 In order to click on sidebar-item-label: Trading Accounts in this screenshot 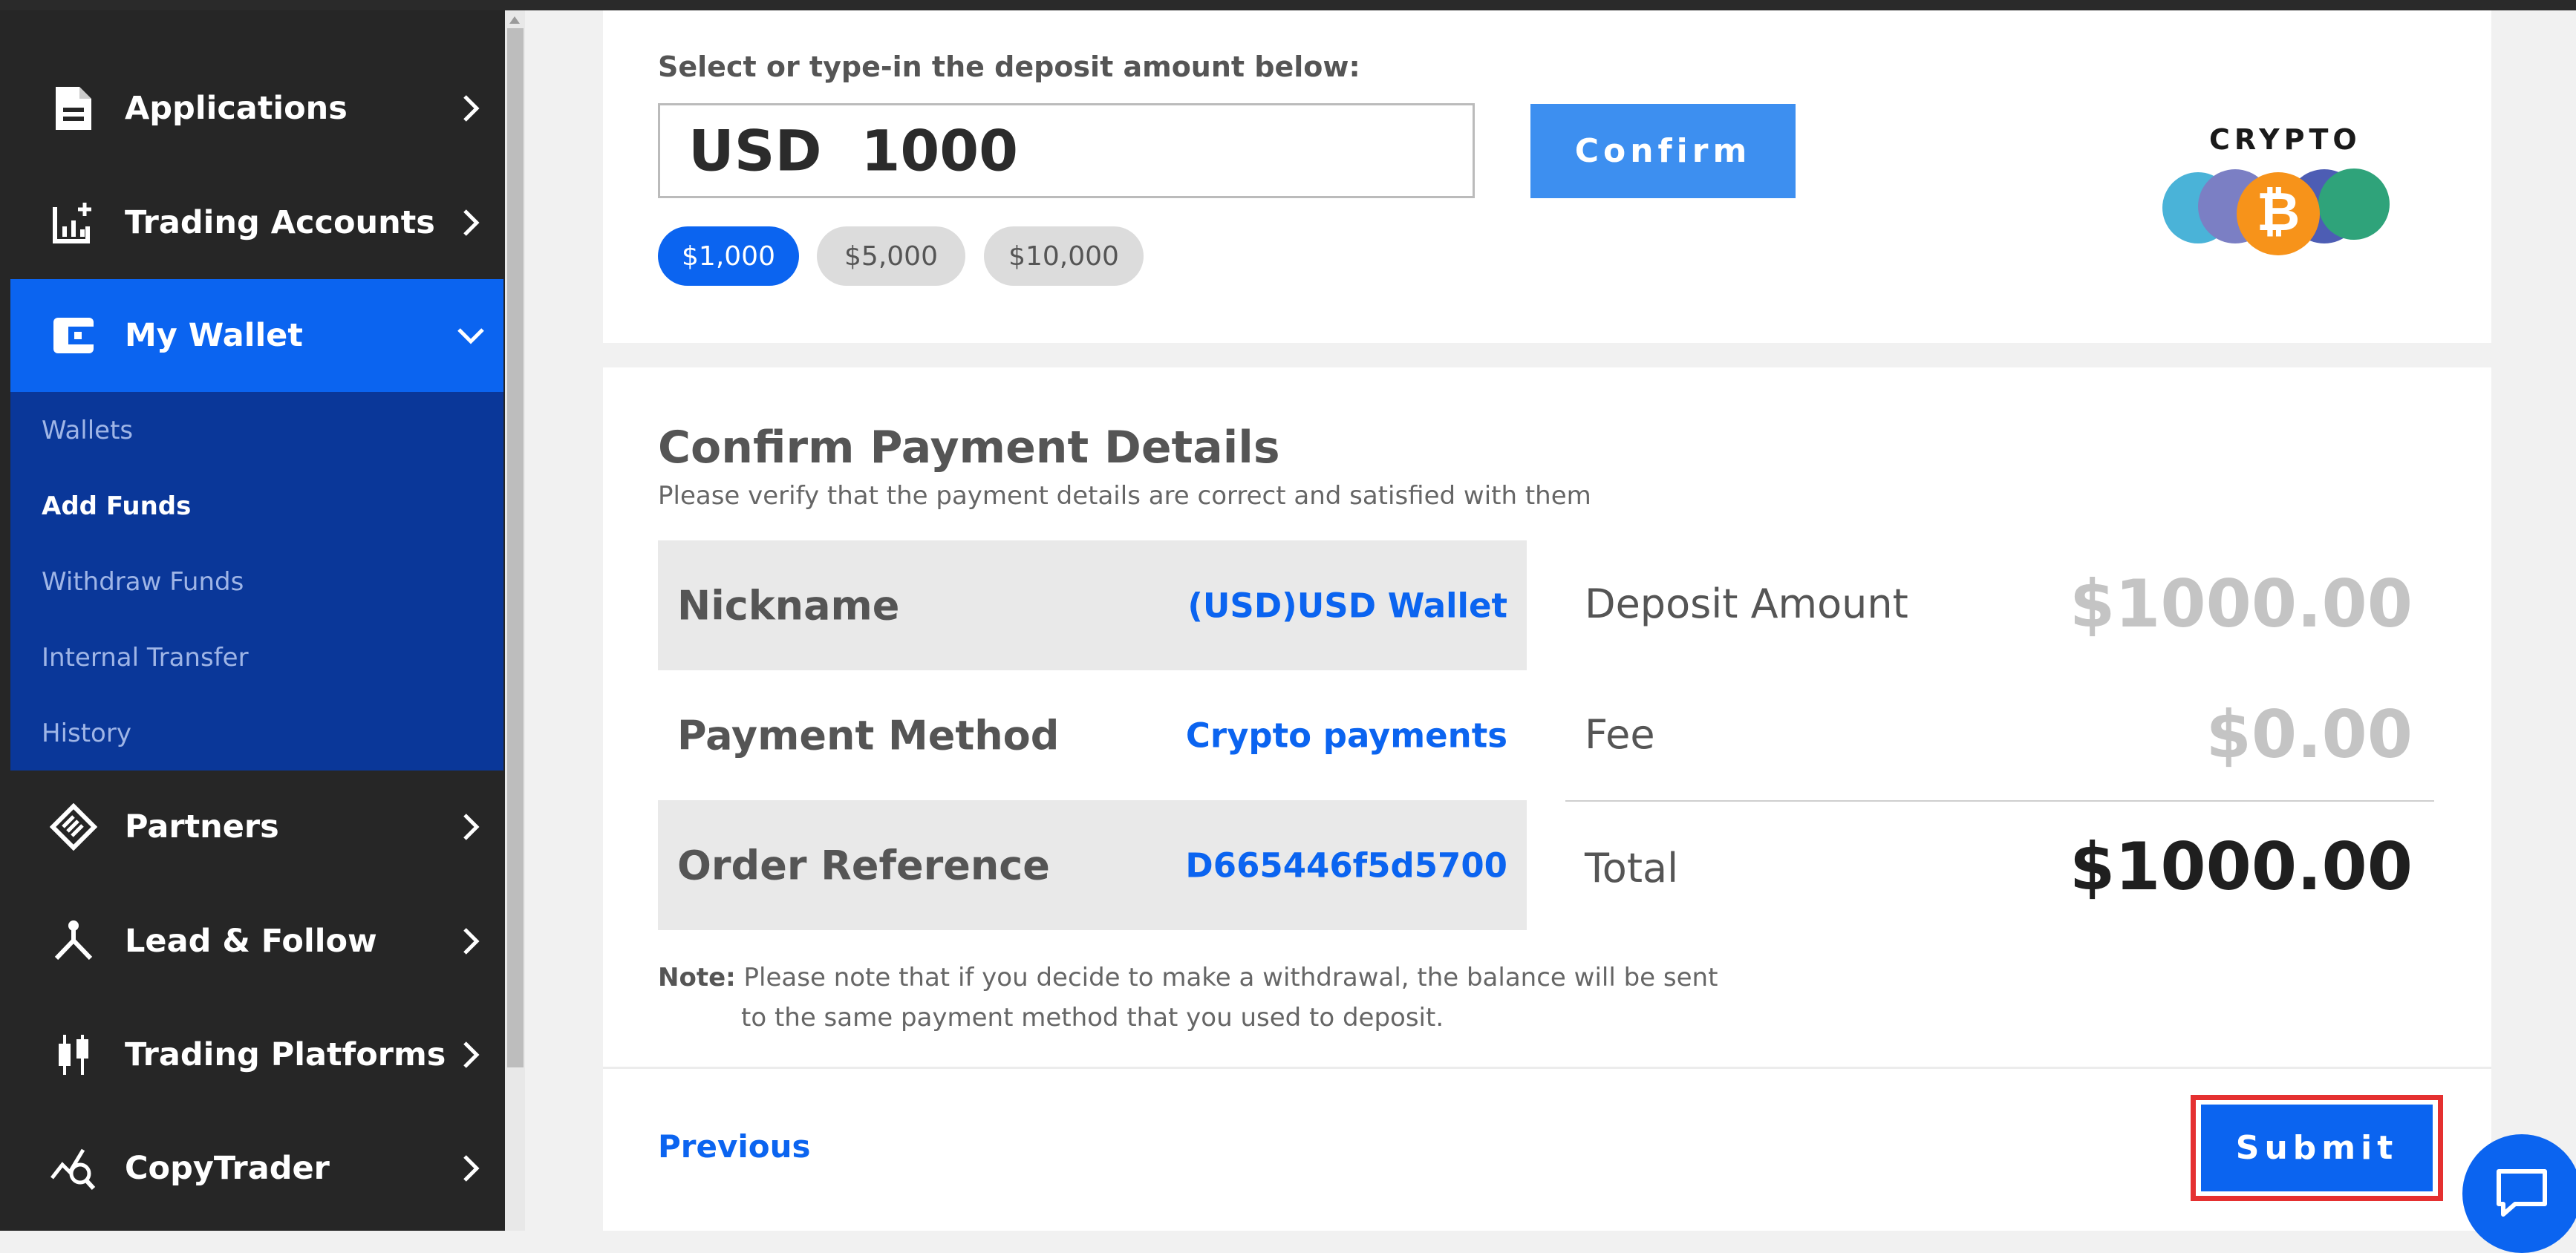, I will do `click(280, 222)`.